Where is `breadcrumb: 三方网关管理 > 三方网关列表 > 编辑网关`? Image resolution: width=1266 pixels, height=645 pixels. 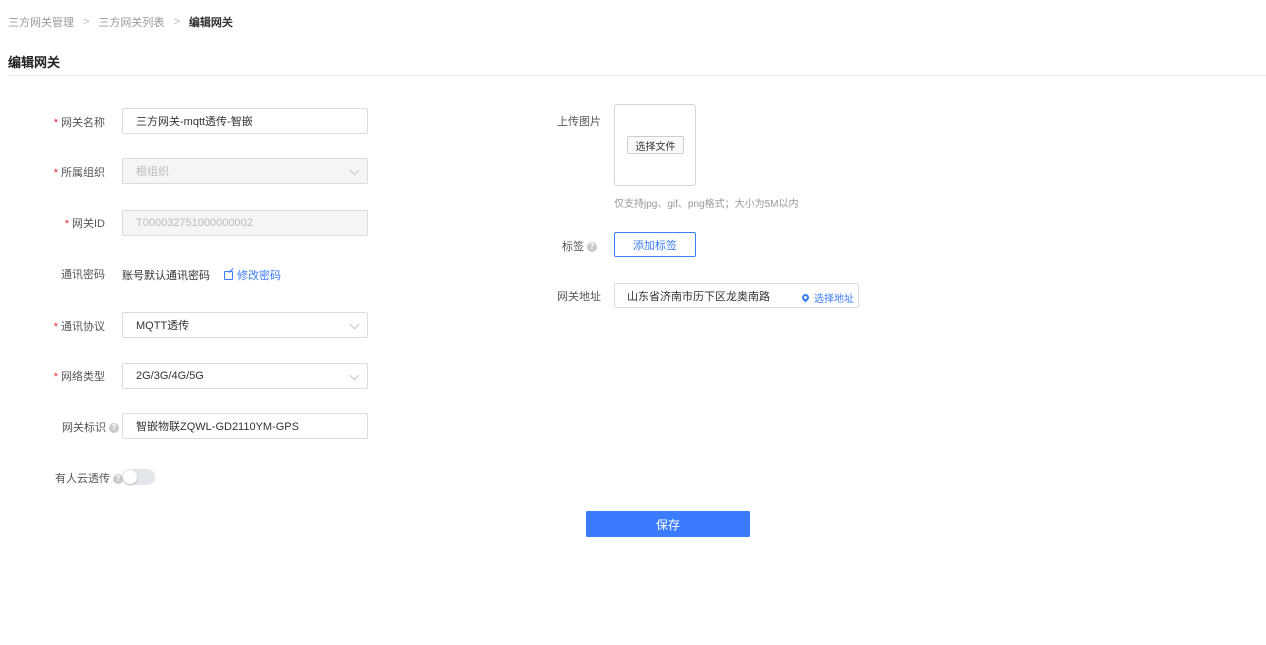 breadcrumb: 三方网关管理 > 三方网关列表 > 编辑网关 is located at coordinates (120, 22).